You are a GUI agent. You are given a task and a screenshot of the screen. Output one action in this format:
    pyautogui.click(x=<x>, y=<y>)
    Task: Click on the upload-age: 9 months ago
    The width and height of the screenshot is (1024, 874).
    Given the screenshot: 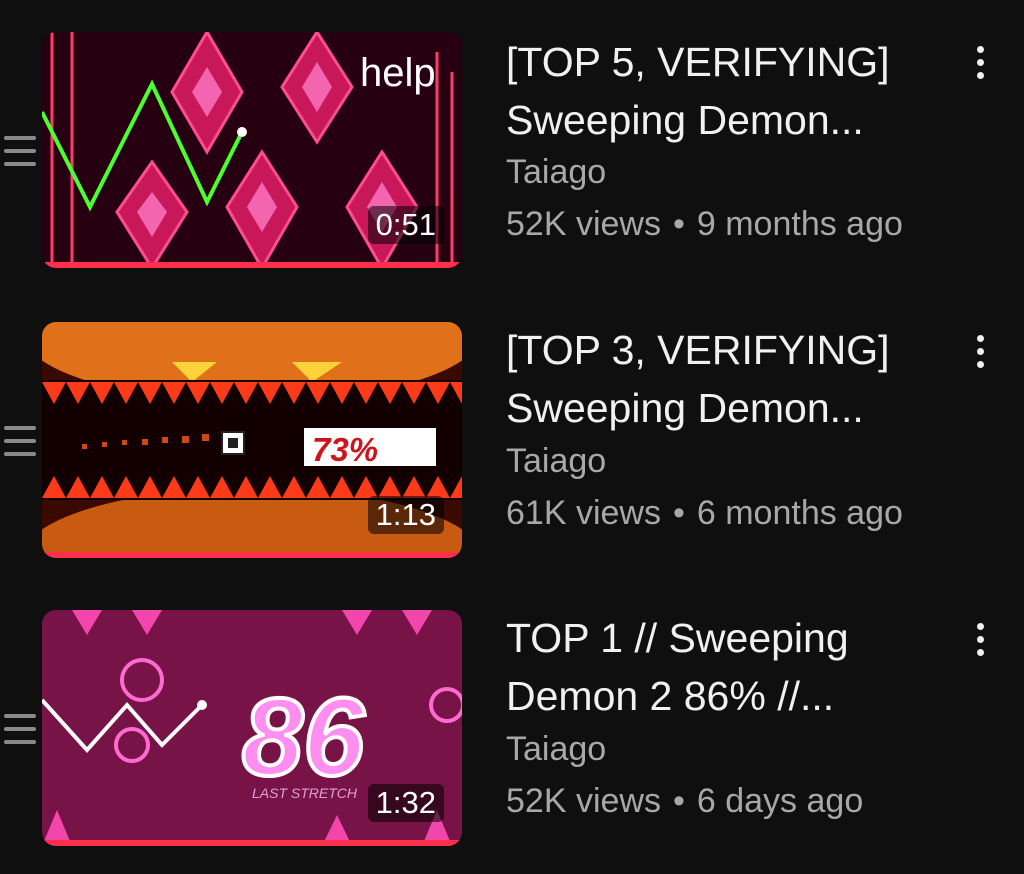 What is the action you would take?
    pyautogui.click(x=799, y=224)
    